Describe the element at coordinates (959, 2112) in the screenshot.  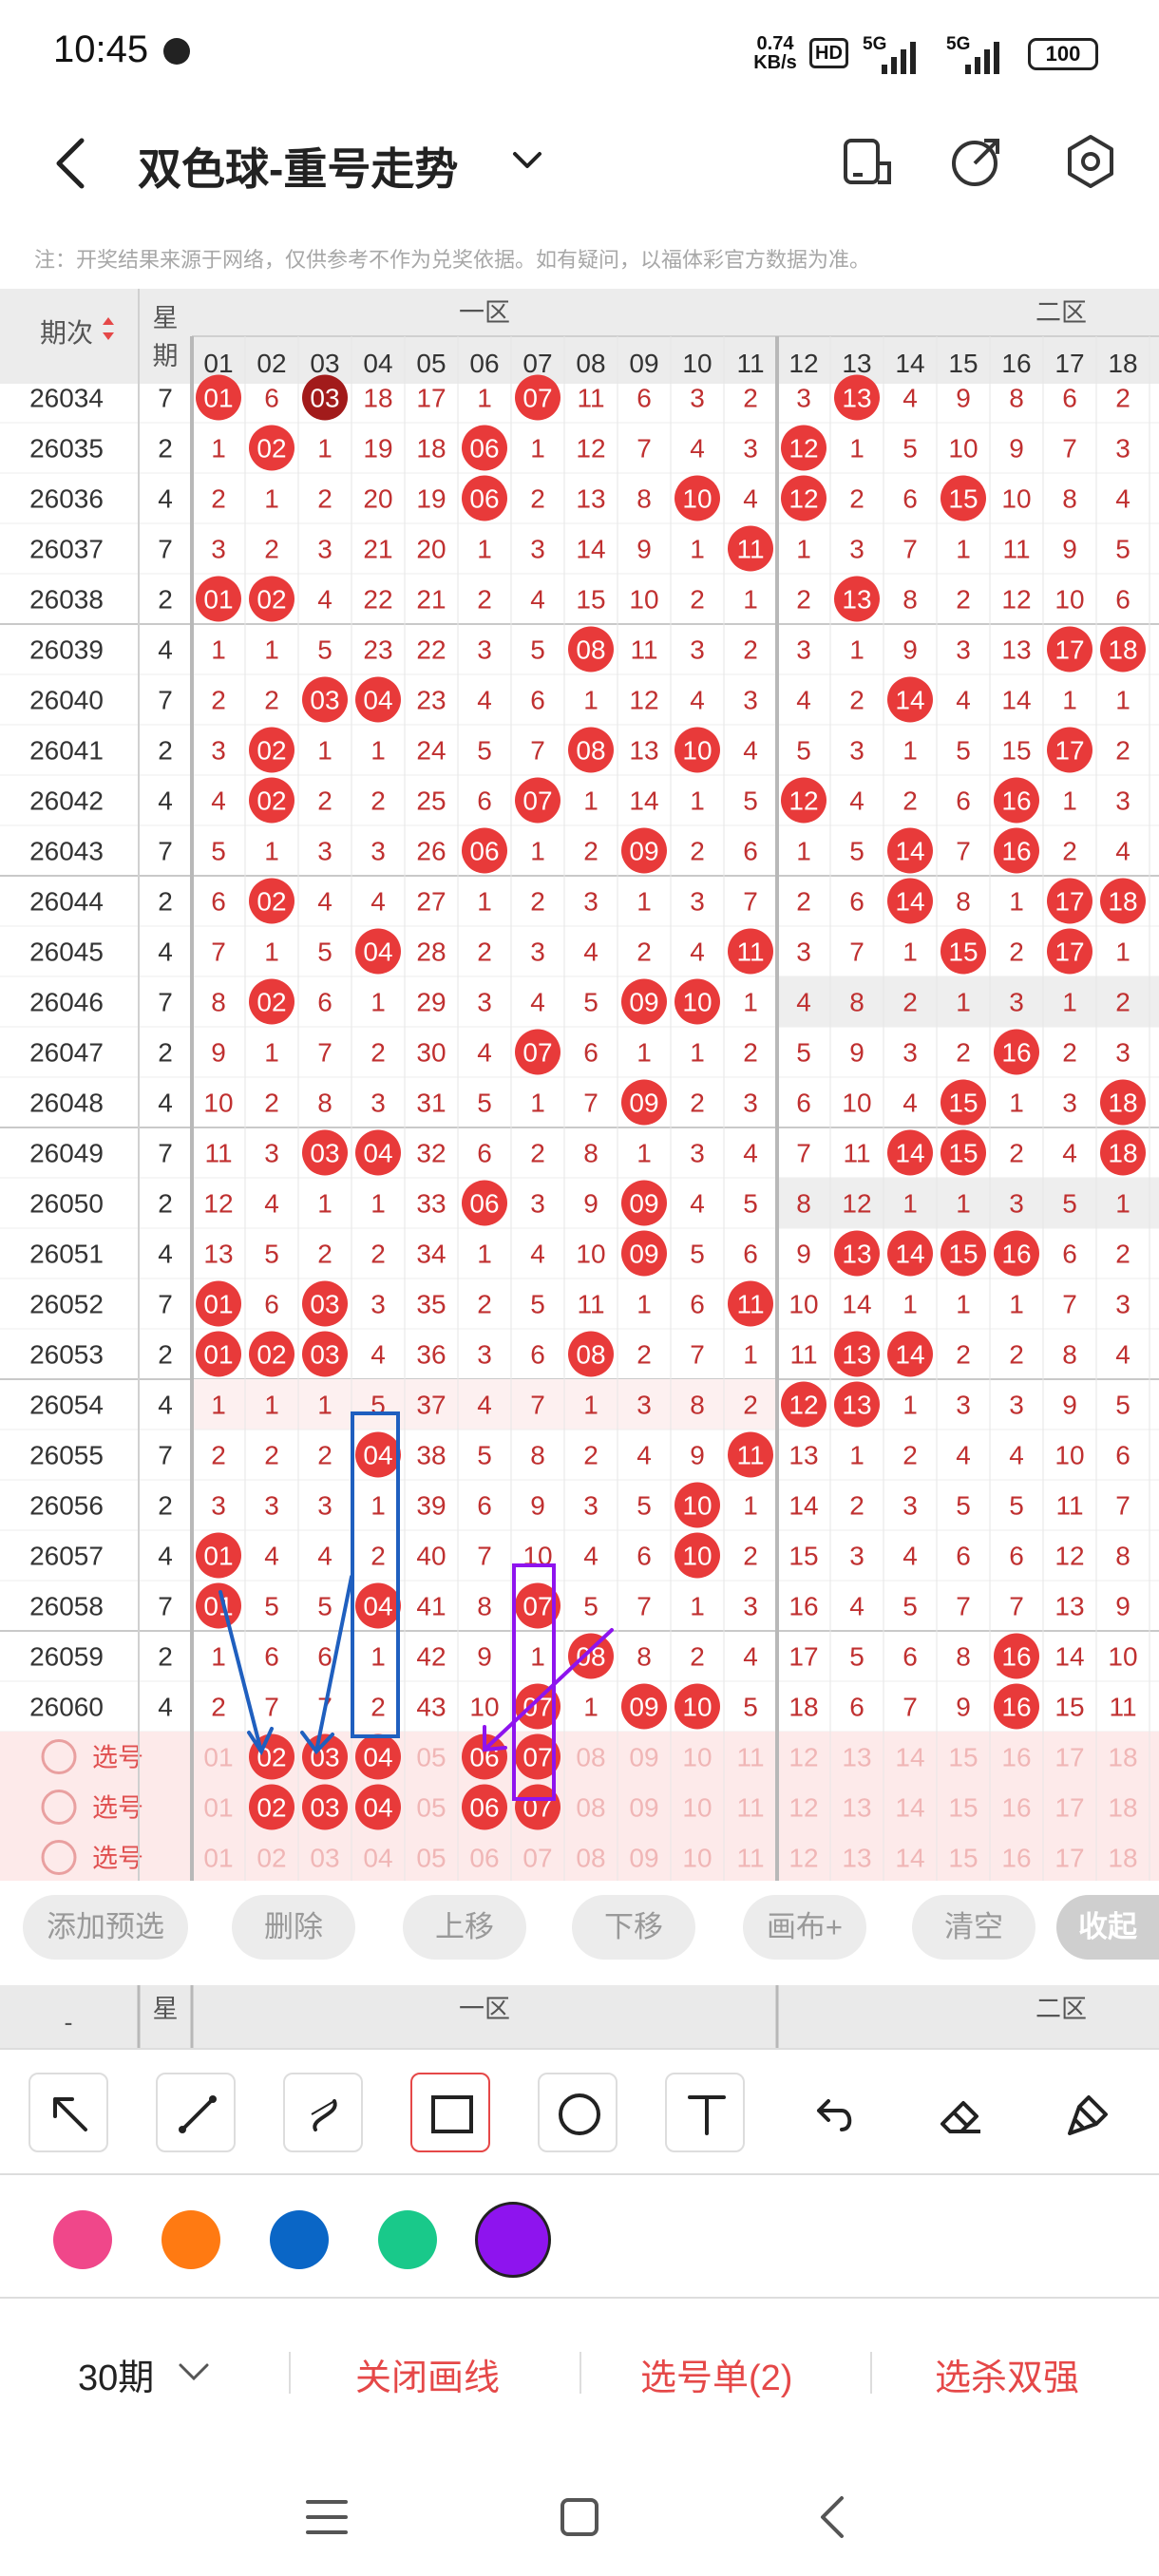
I see `eraser-button` at that location.